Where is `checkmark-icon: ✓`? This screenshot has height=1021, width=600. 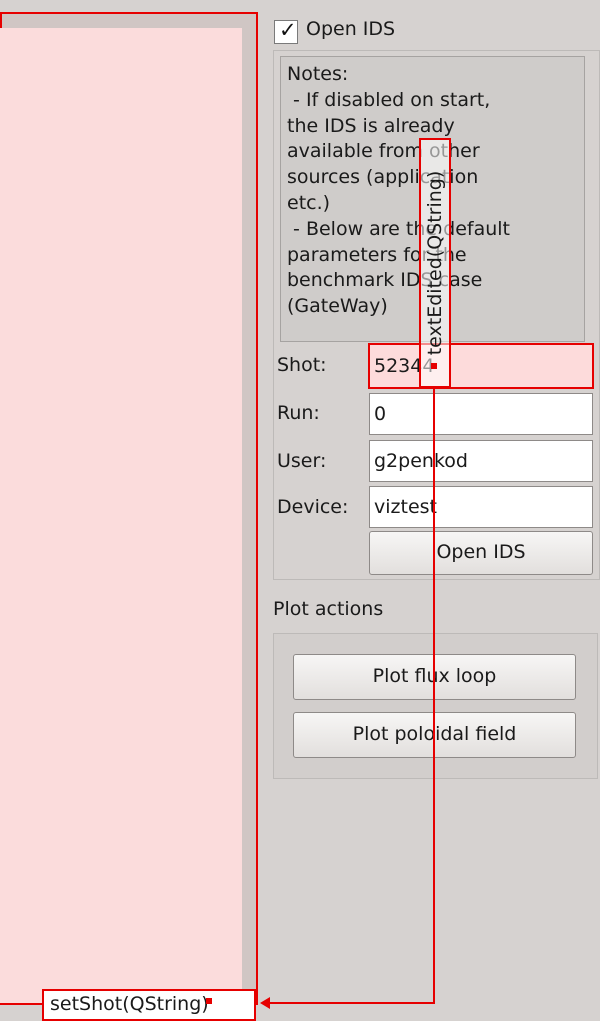
checkmark-icon: ✓ is located at coordinates (288, 30).